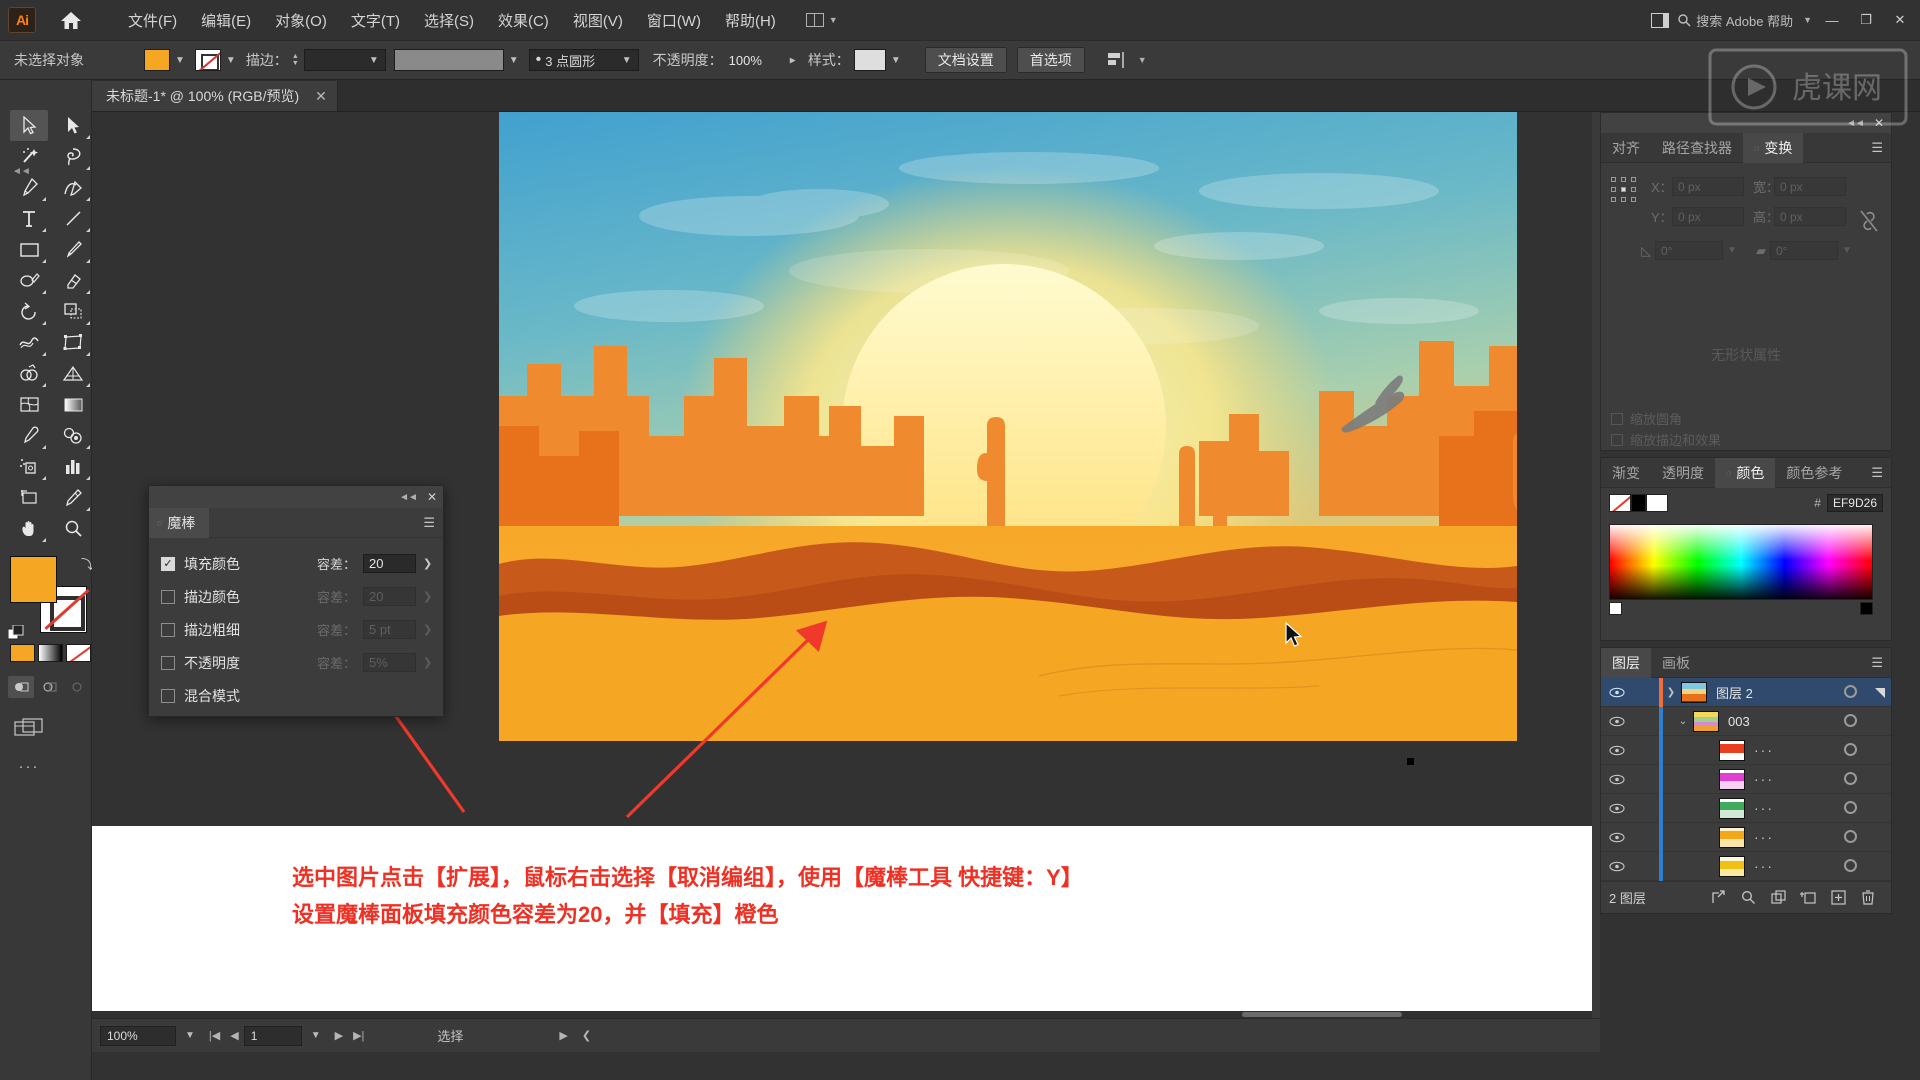 Image resolution: width=1920 pixels, height=1080 pixels. Describe the element at coordinates (1638, 503) in the screenshot. I see `black-swatch` at that location.